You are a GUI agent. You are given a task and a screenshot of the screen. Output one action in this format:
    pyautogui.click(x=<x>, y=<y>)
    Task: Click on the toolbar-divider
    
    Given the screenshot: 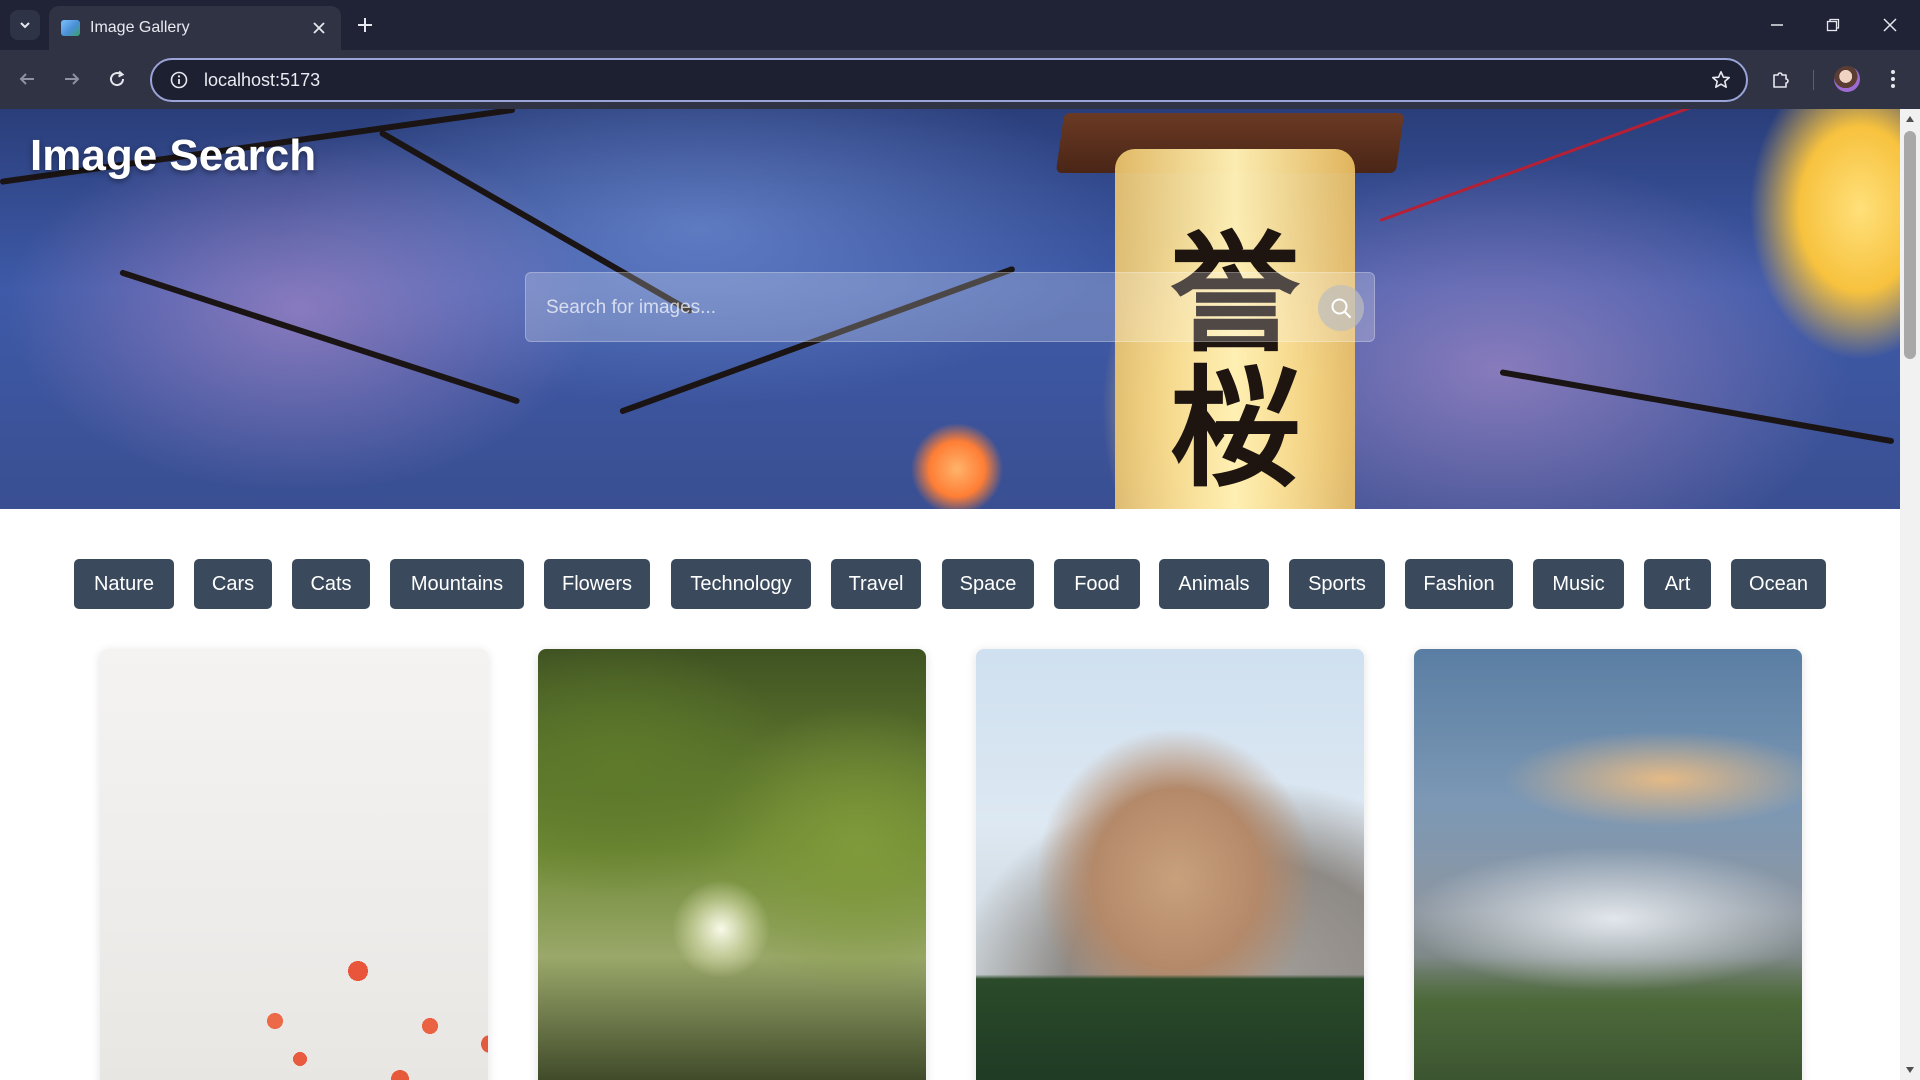 What is the action you would take?
    pyautogui.click(x=1813, y=80)
    